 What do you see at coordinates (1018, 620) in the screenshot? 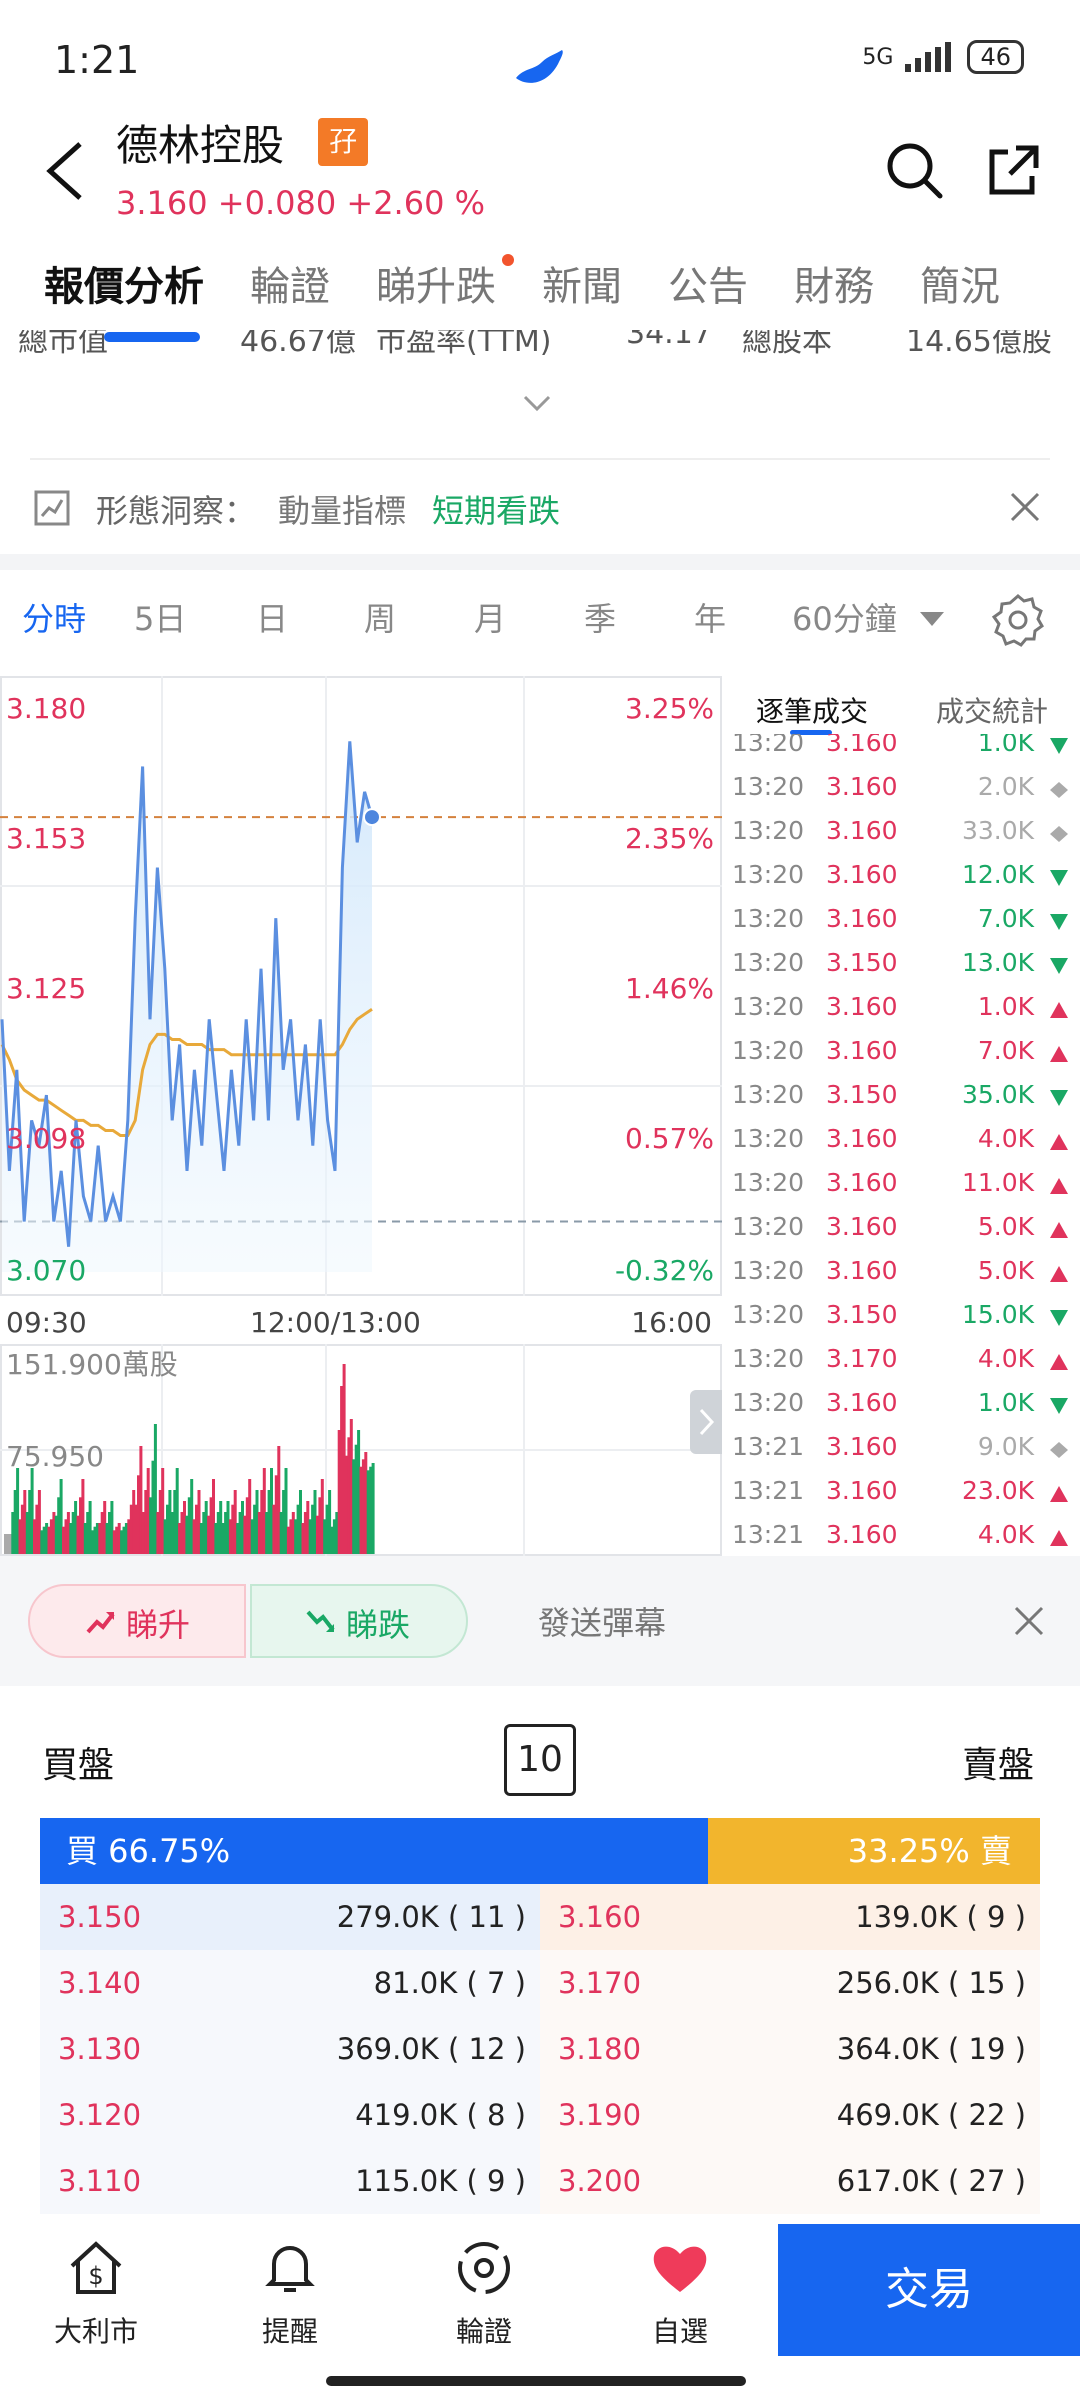
I see `gear-icon` at bounding box center [1018, 620].